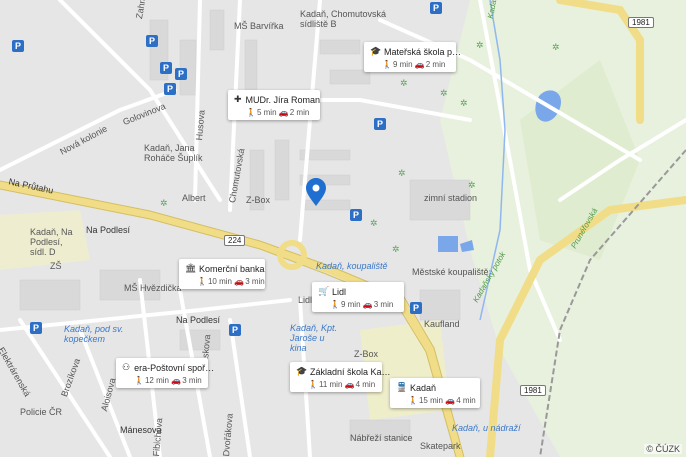 The width and height of the screenshot is (686, 457). I want to click on poi-card-title: Lidl, so click(339, 291).